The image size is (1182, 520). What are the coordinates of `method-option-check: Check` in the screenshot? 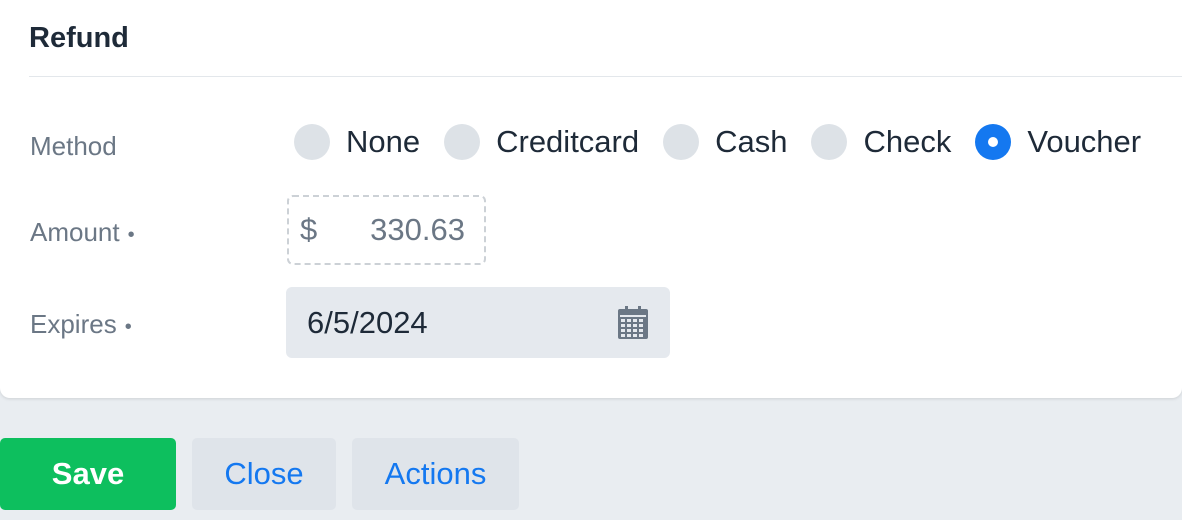 It's located at (881, 142).